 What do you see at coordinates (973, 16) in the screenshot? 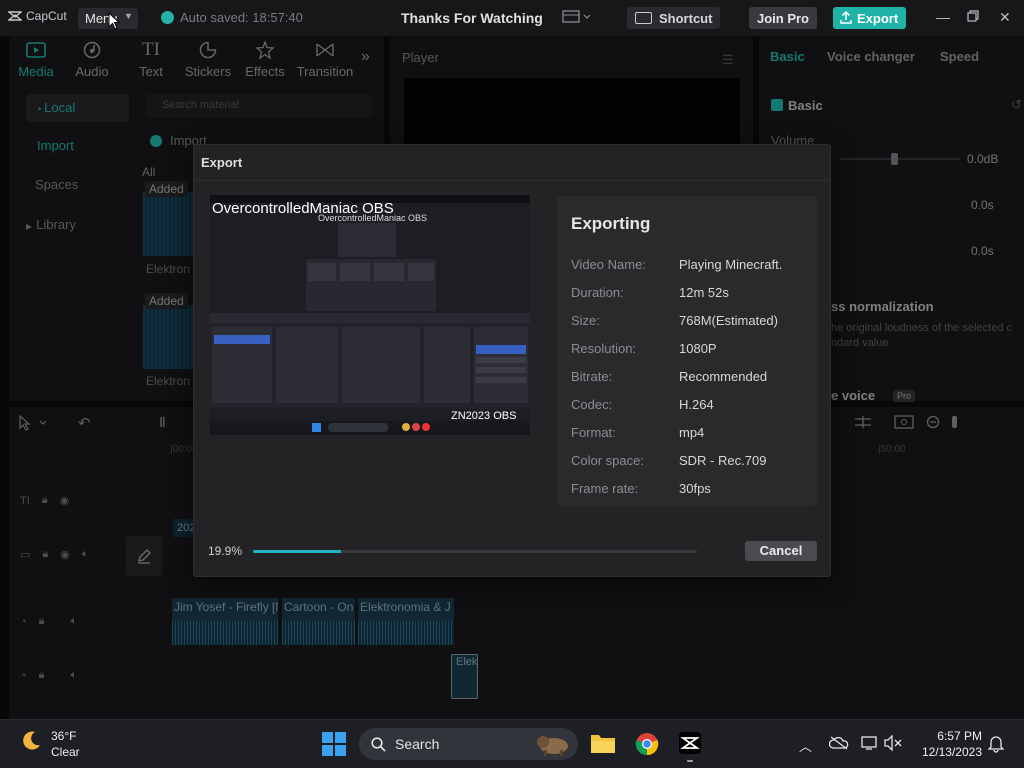
I see `restore-icon` at bounding box center [973, 16].